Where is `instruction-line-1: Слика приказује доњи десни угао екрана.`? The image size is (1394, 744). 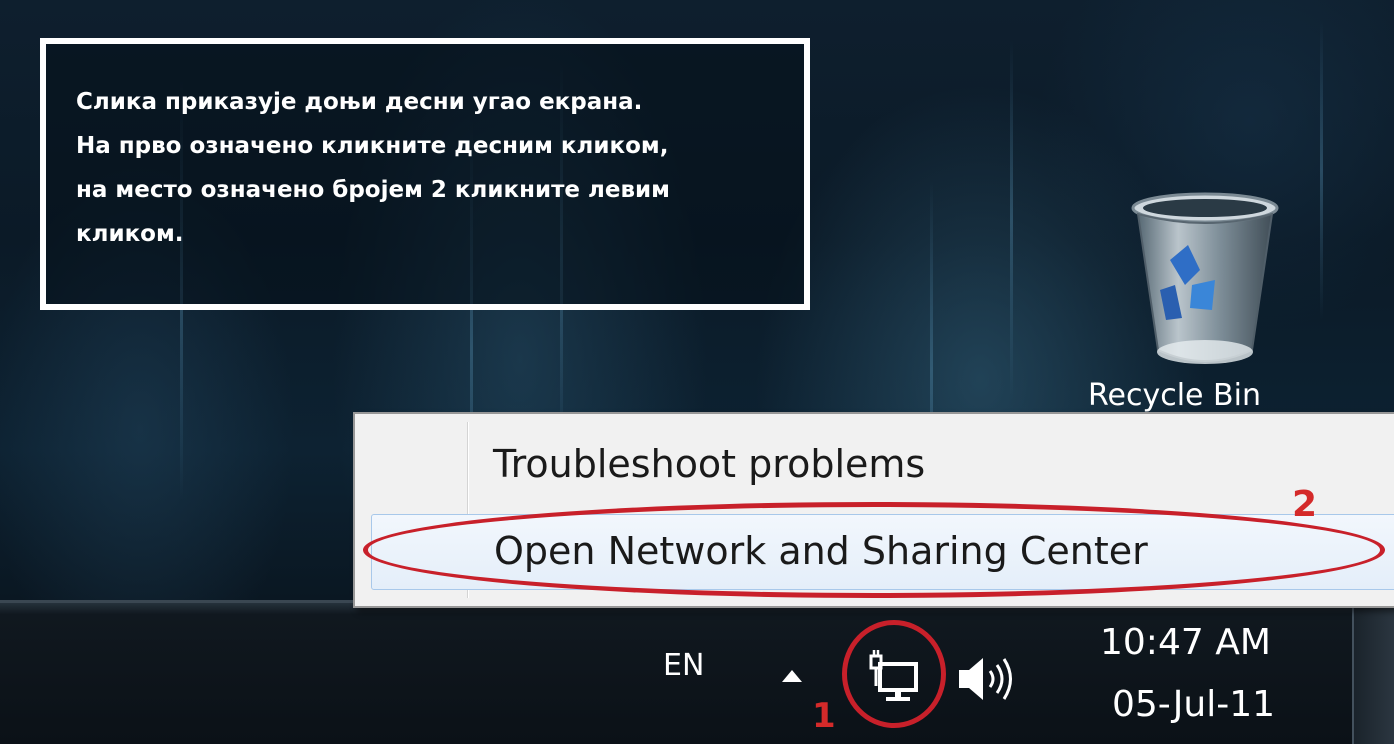 instruction-line-1: Слика приказује доњи десни угао екрана. is located at coordinates (359, 102).